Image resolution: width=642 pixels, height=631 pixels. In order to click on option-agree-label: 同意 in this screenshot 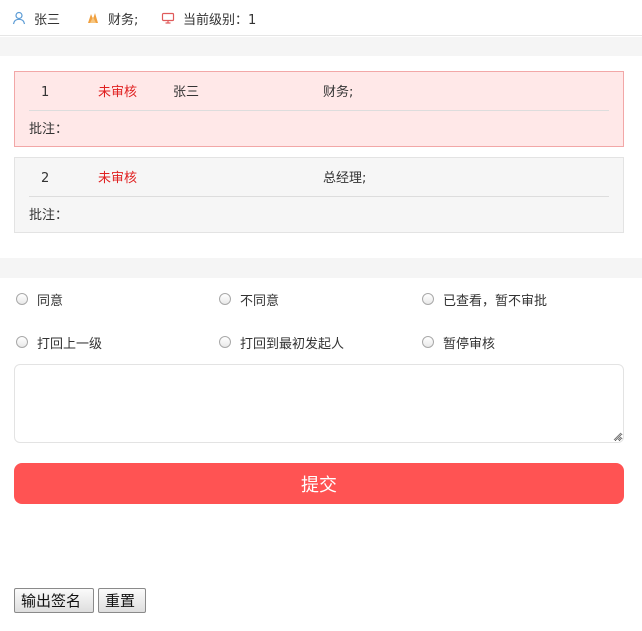, I will do `click(50, 301)`.